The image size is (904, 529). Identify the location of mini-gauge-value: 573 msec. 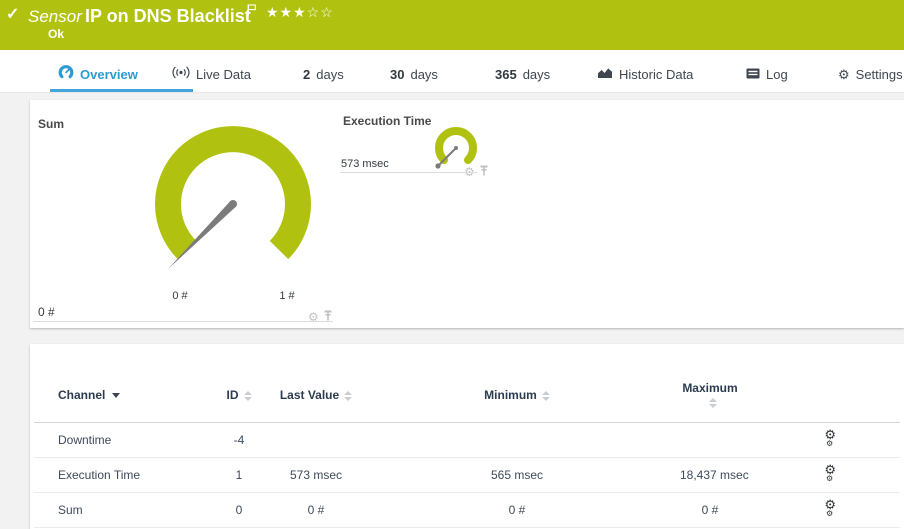
(365, 164).